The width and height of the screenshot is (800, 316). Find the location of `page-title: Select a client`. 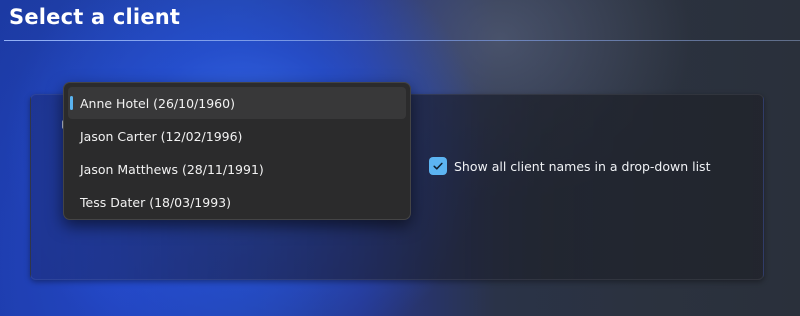

page-title: Select a client is located at coordinates (95, 17).